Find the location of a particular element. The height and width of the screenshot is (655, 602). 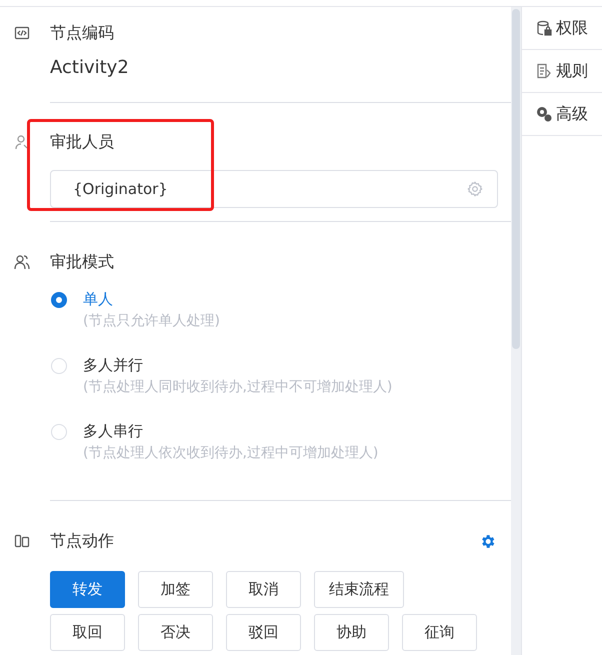

option-label: 单人 is located at coordinates (98, 299).